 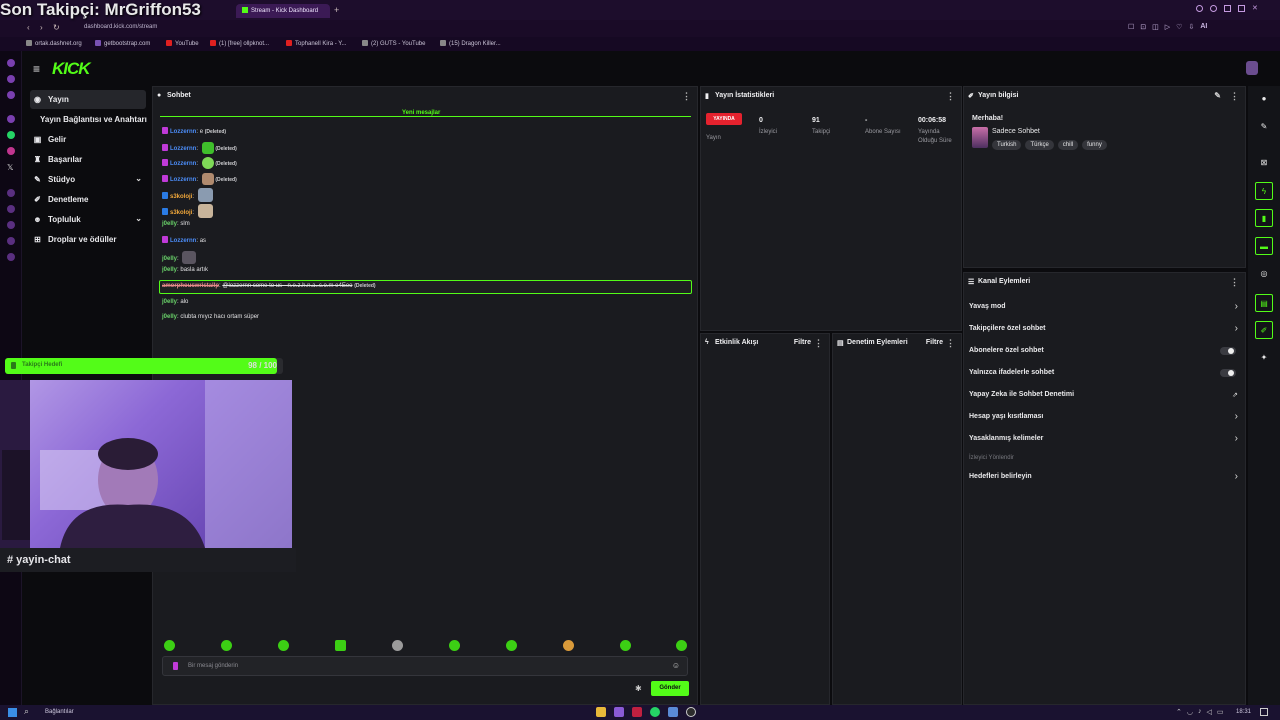 I want to click on download-icon: ⇩, so click(x=1191, y=27).